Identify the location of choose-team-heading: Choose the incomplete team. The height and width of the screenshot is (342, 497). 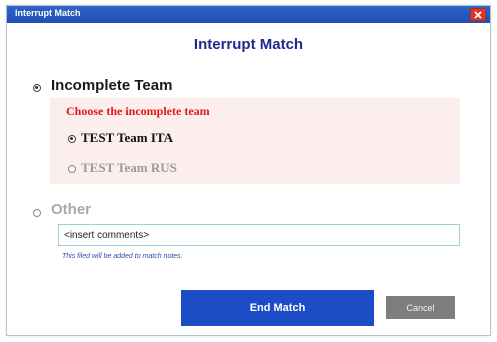
(138, 111).